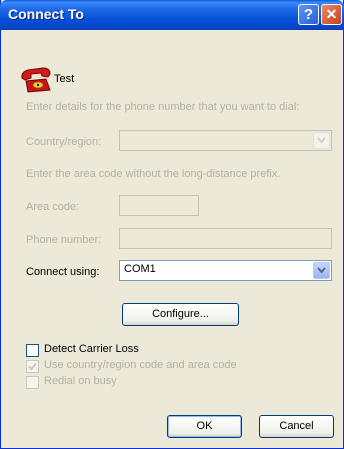 Image resolution: width=344 pixels, height=449 pixels. I want to click on checkmark-icon, so click(32, 366).